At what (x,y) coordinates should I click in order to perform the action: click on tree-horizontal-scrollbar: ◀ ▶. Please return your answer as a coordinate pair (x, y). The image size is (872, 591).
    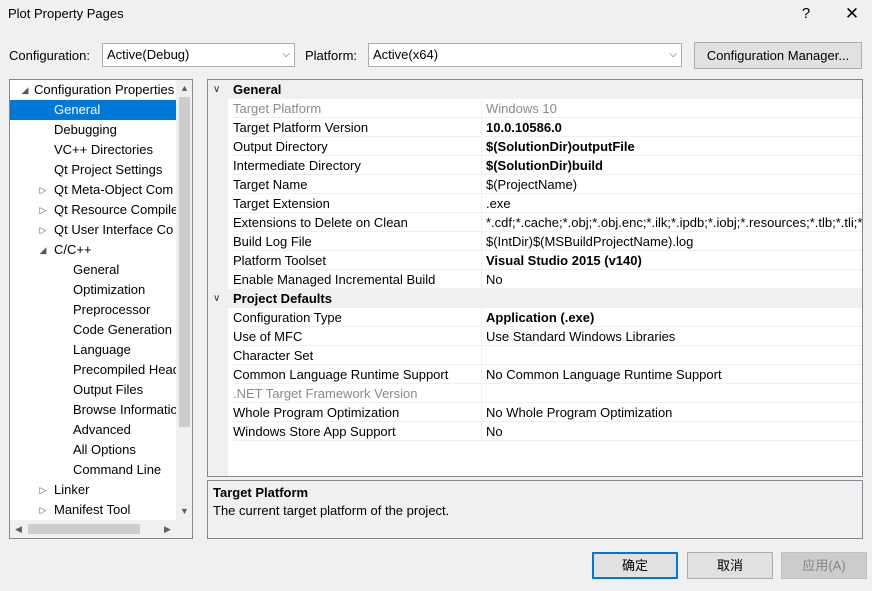
    Looking at the image, I should click on (93, 529).